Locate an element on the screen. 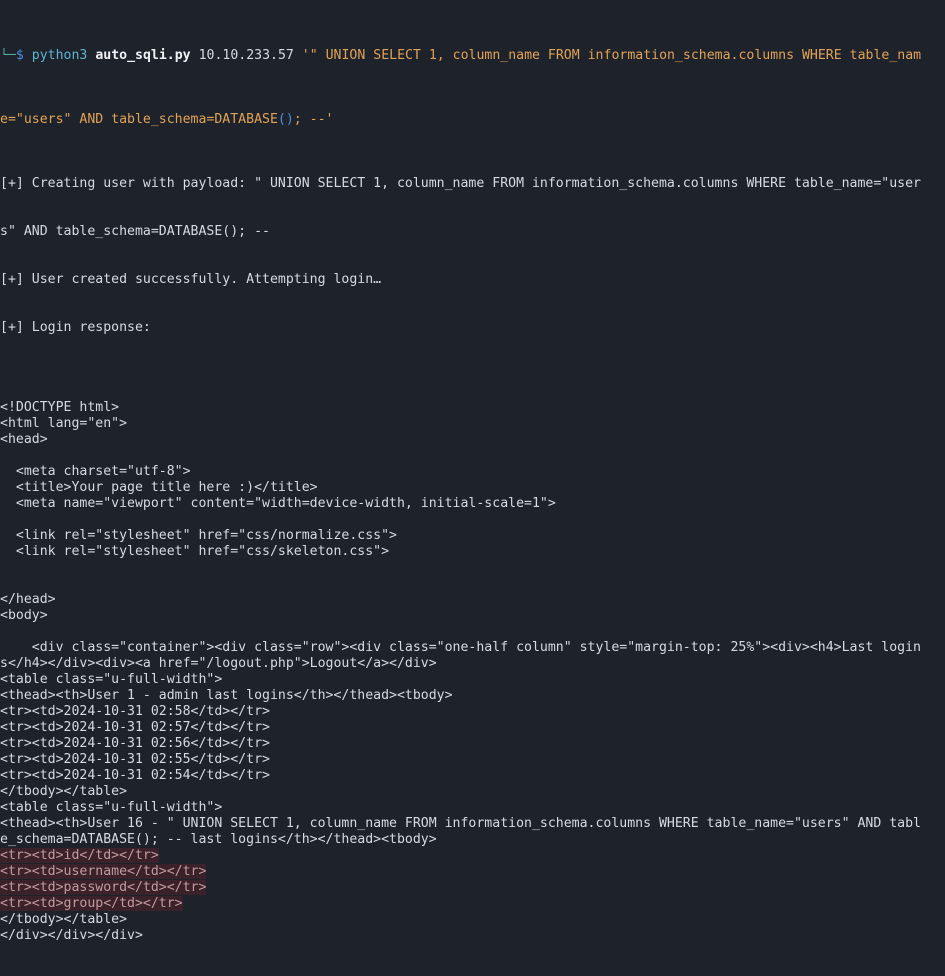  html-output-line-highlighted: <tr><td>id</td></tr> is located at coordinates (472, 856).